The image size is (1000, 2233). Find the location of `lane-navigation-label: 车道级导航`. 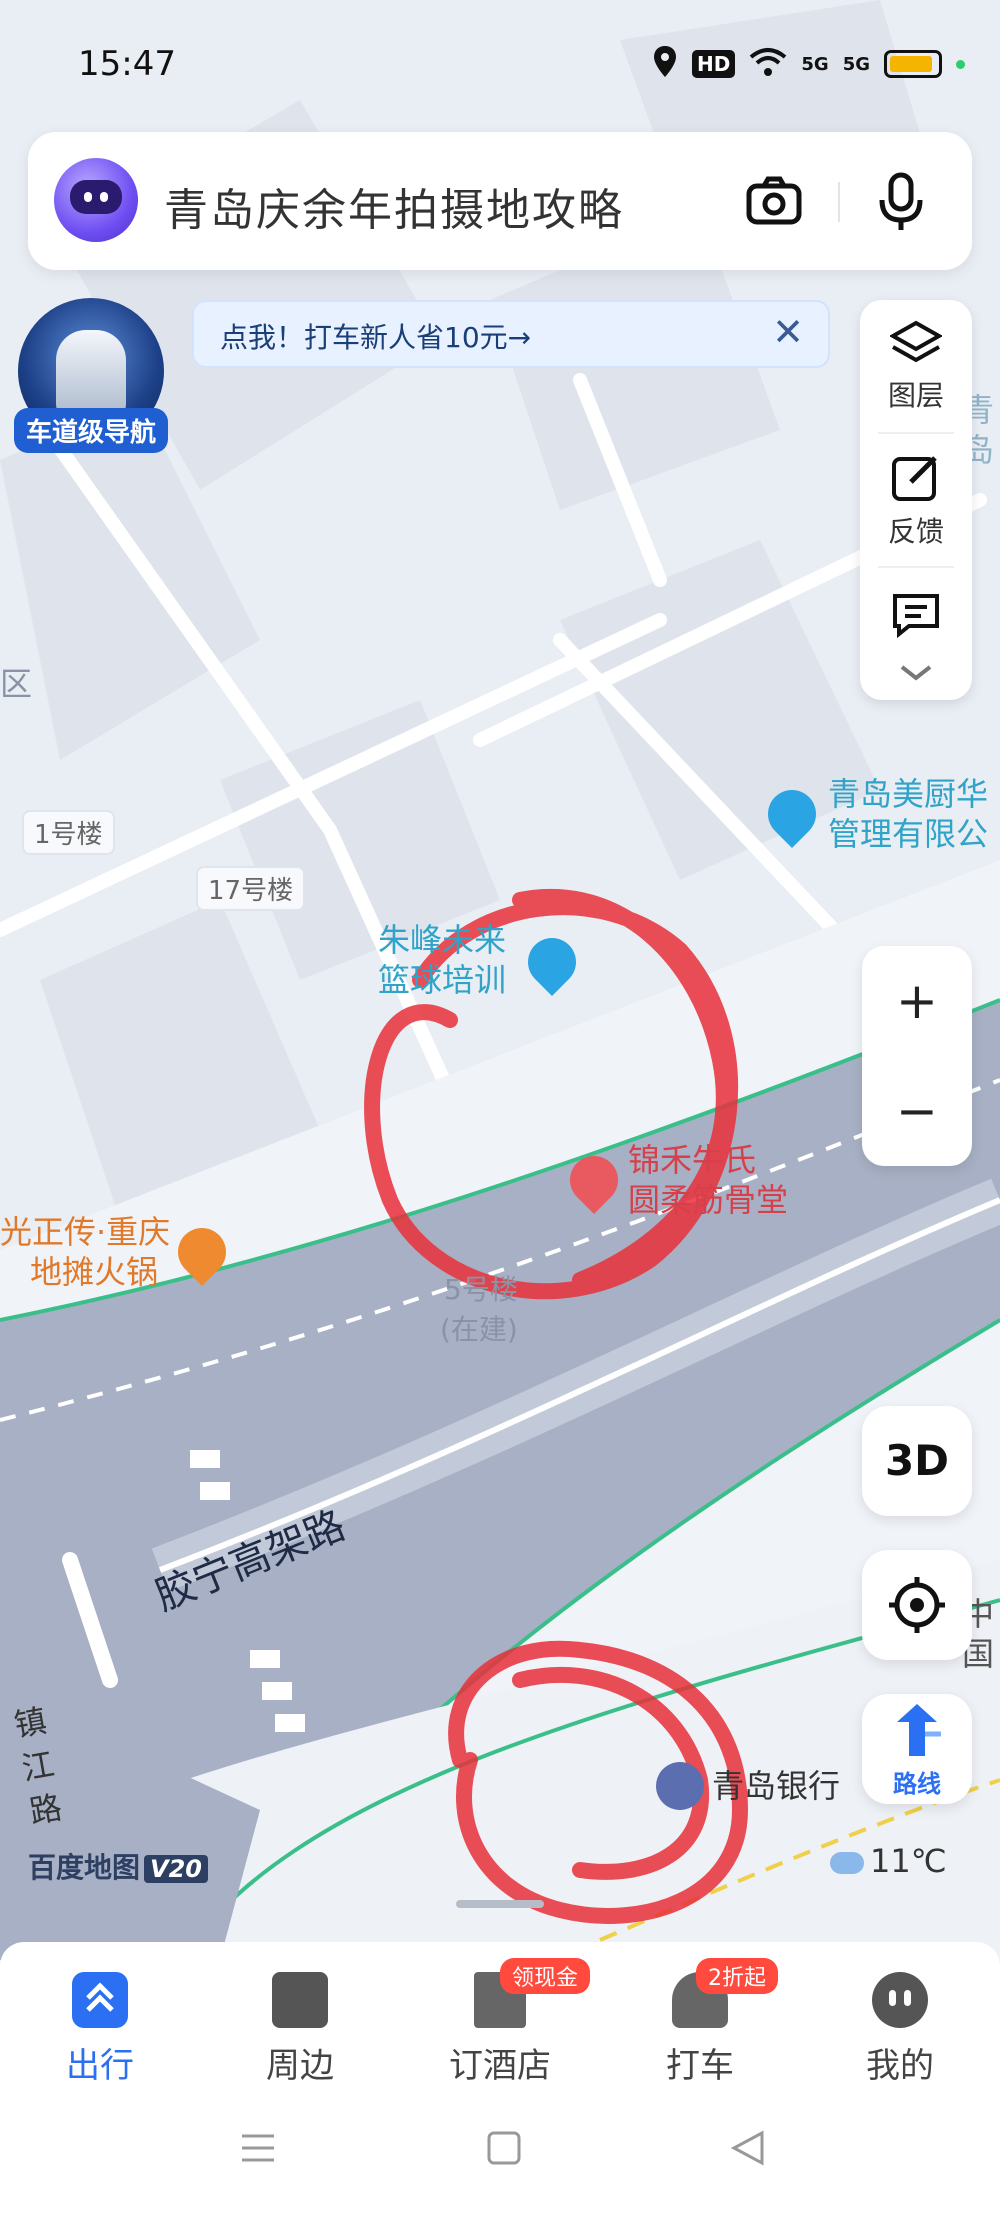

lane-navigation-label: 车道级导航 is located at coordinates (91, 430).